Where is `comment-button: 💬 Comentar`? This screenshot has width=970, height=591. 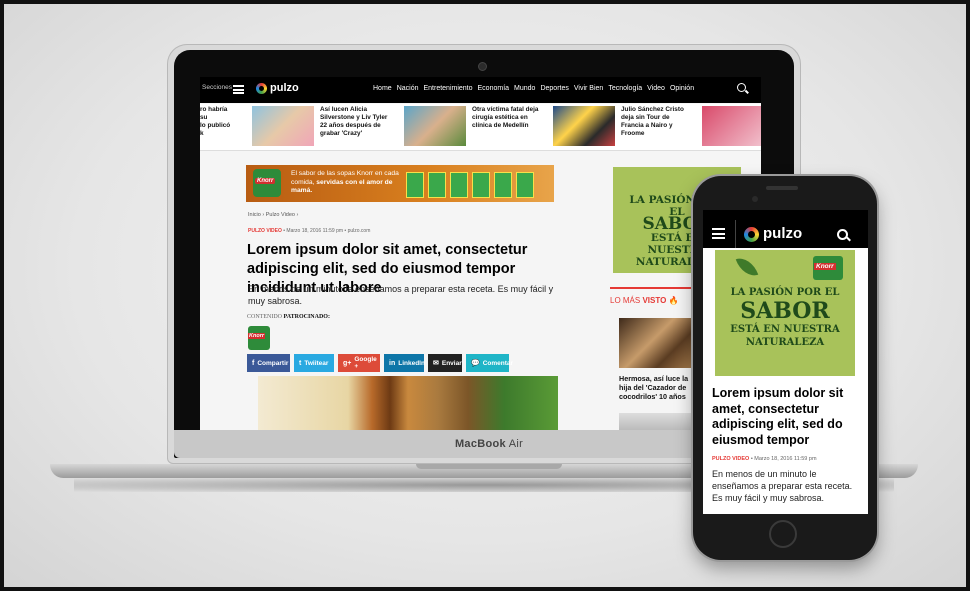
comment-button: 💬 Comentar is located at coordinates (489, 363).